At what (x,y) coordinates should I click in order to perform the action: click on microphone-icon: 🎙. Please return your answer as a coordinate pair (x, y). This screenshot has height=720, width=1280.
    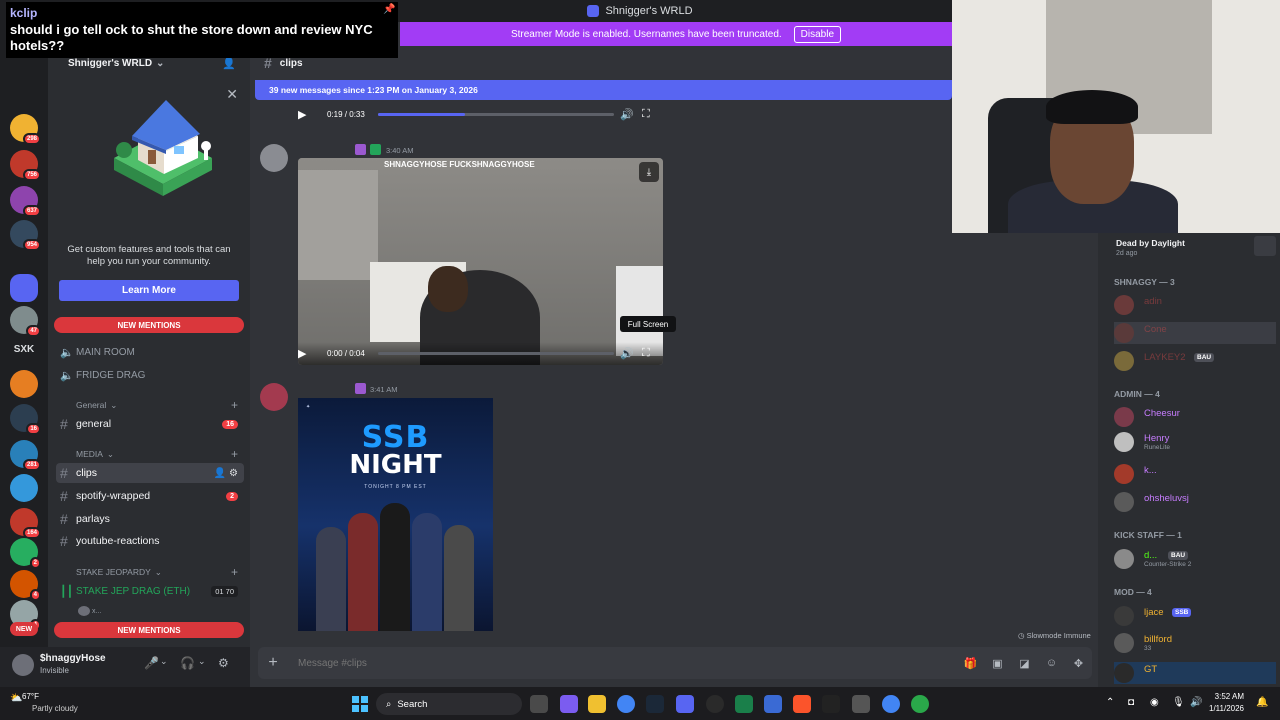
    Looking at the image, I should click on (1178, 702).